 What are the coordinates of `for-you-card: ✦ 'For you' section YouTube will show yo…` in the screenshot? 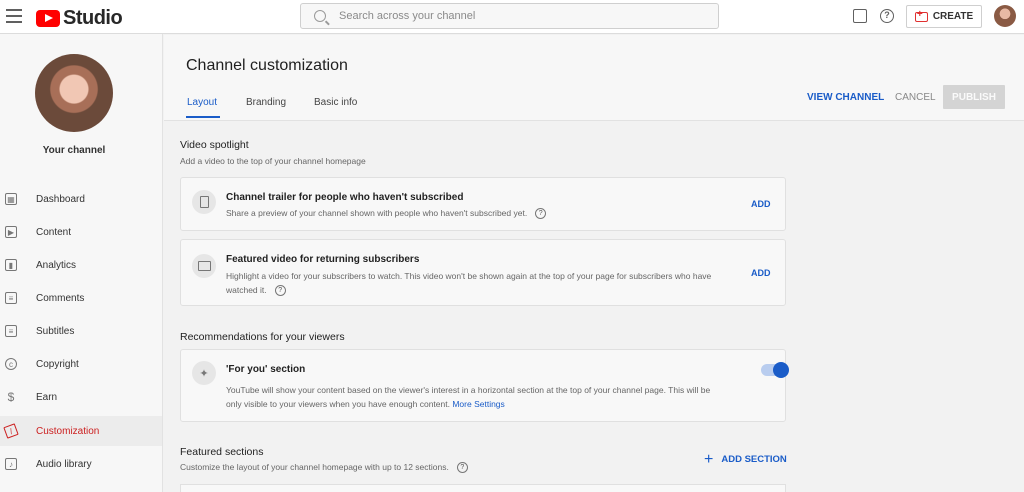 It's located at (484, 385).